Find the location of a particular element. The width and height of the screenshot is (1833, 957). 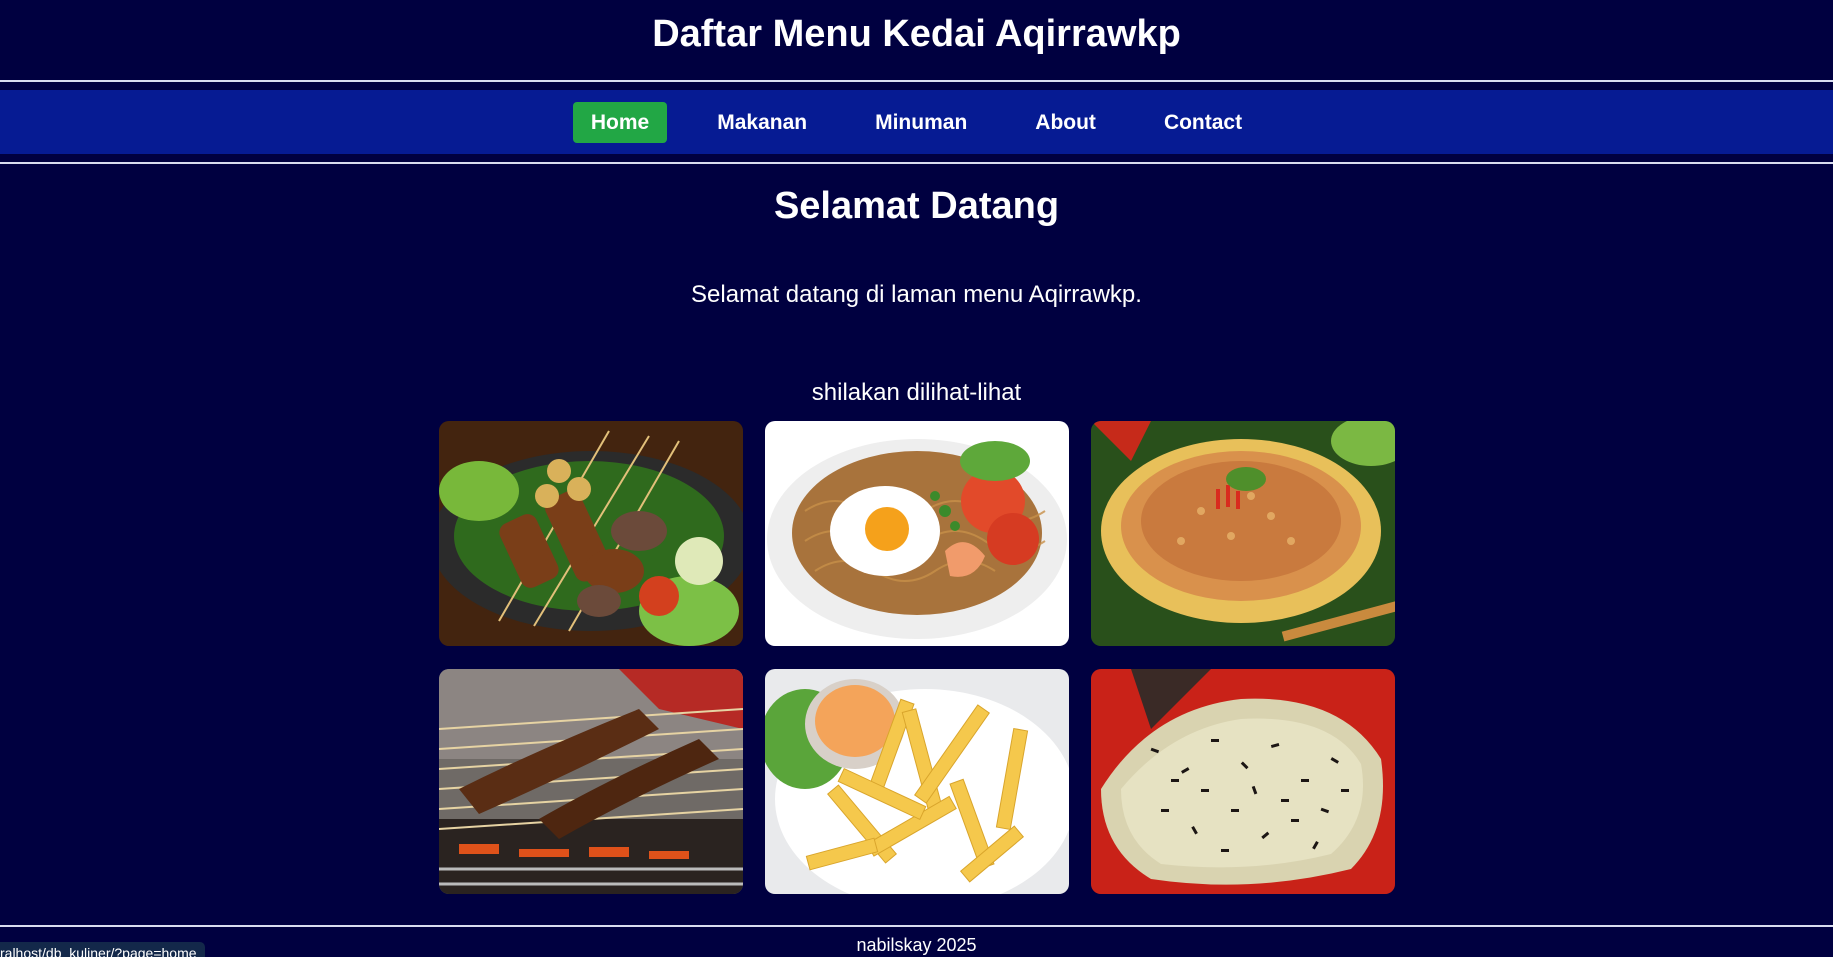

welcome-text: Selamat datang di laman menu Aqirrawkp. is located at coordinates (916, 294).